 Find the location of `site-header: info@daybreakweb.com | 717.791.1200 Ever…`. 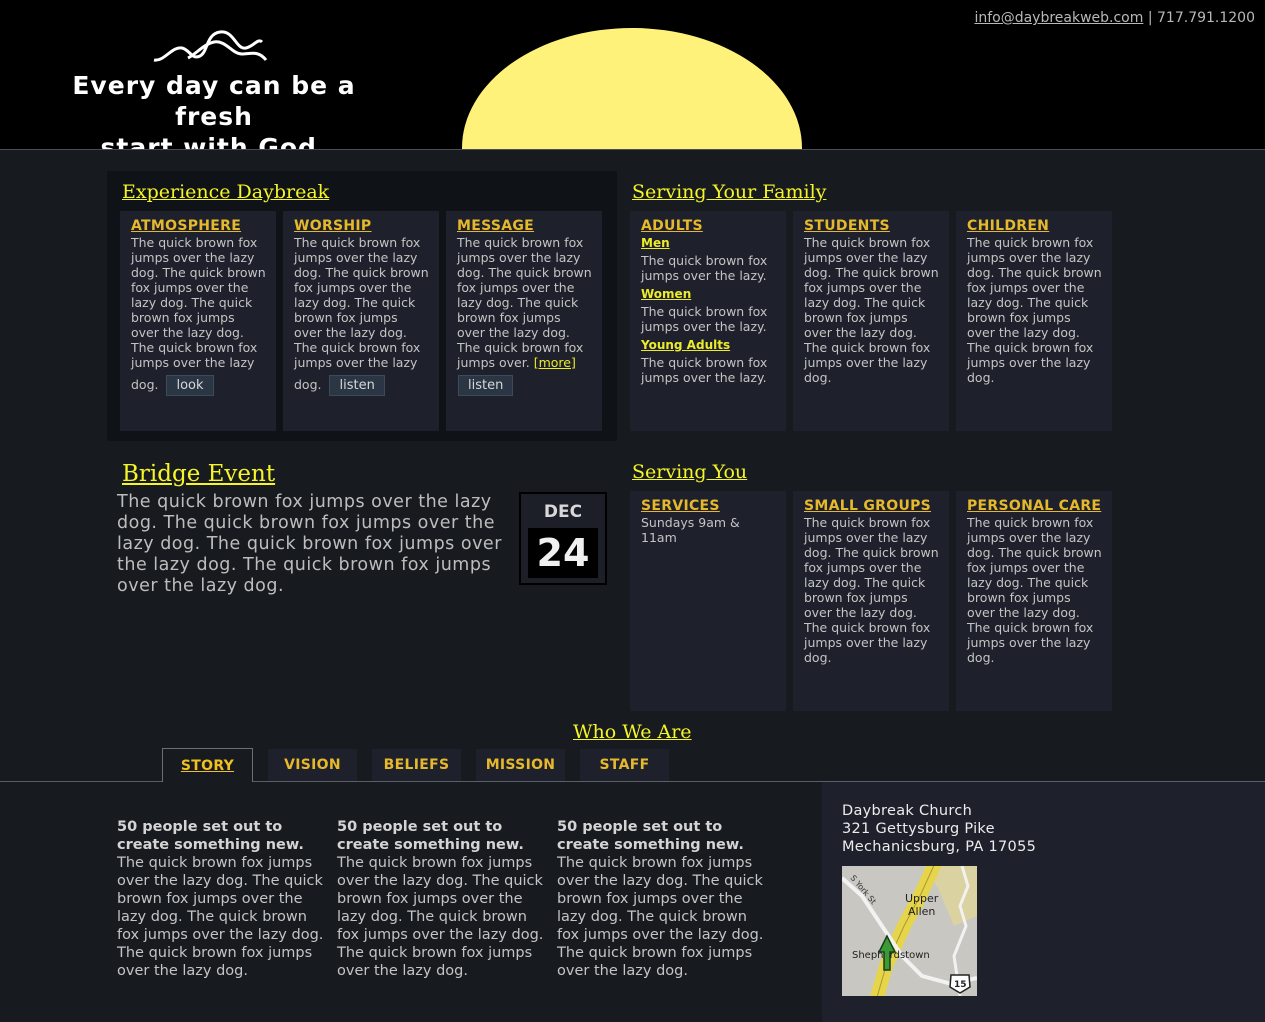

site-header: info@daybreakweb.com | 717.791.1200 Ever… is located at coordinates (632, 75).